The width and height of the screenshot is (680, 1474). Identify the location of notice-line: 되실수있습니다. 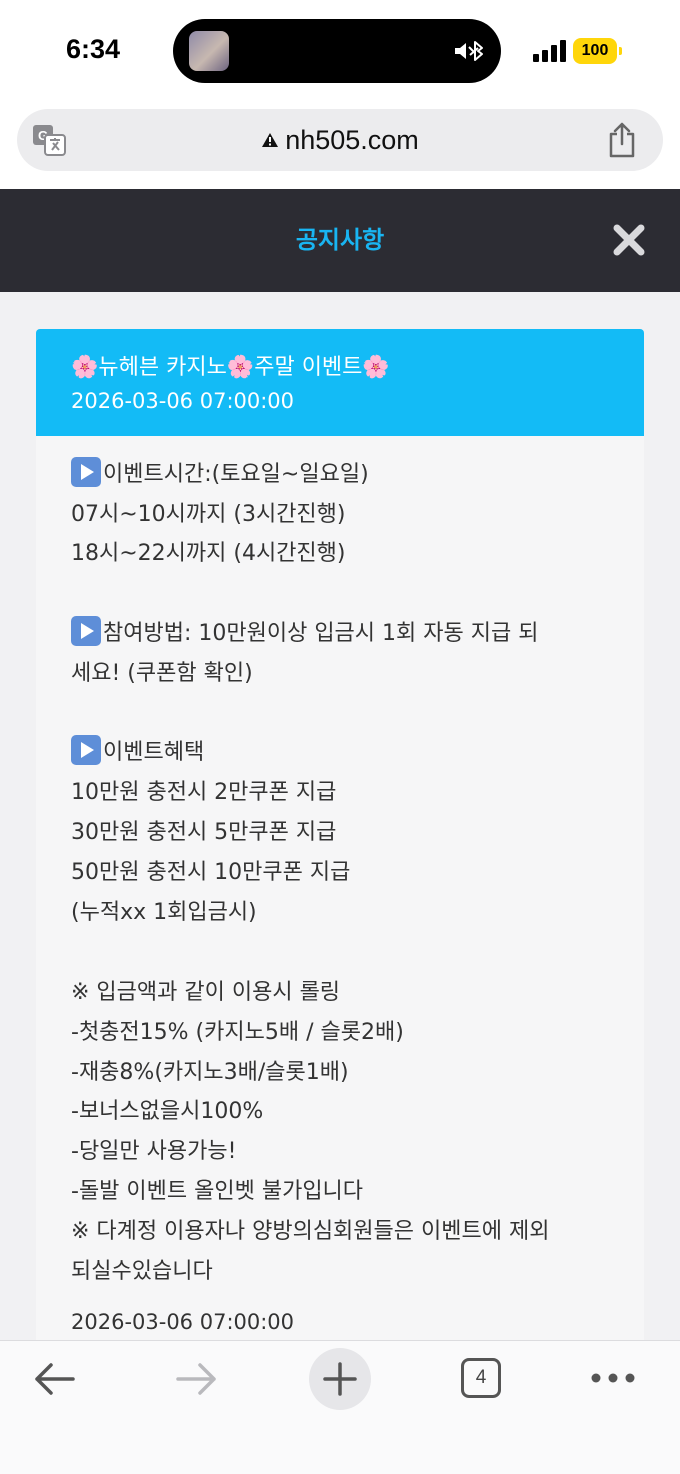
(142, 1271).